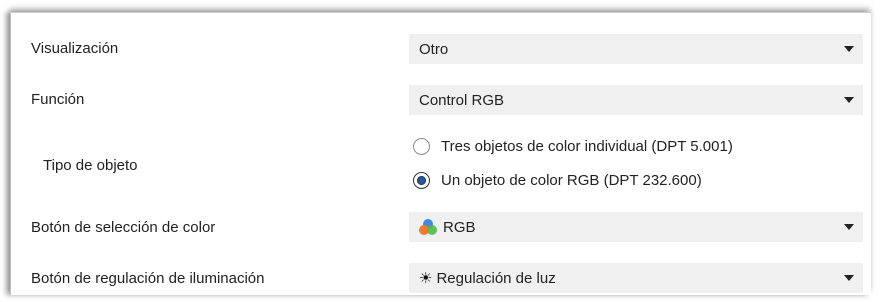 This screenshot has height=302, width=880. I want to click on color-selection-value: RGB, so click(459, 227).